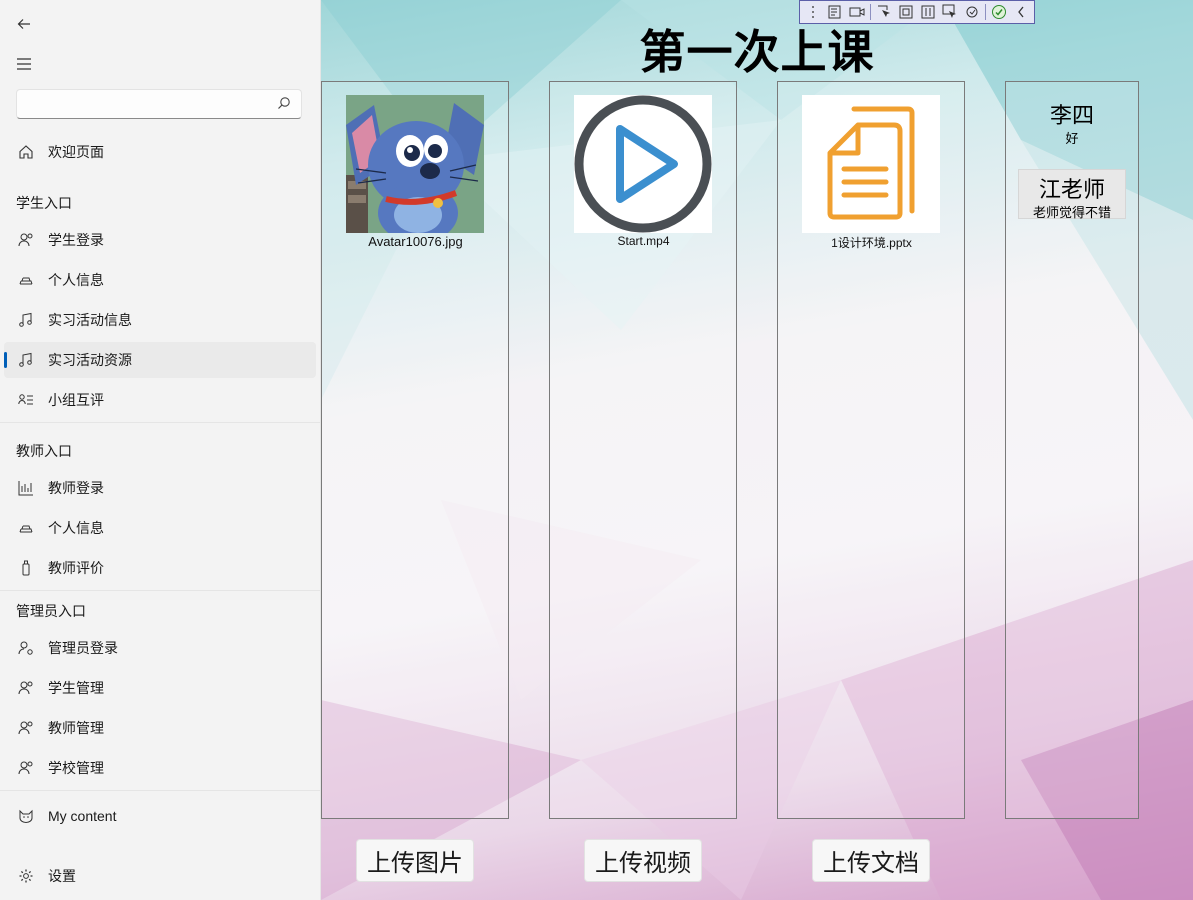  Describe the element at coordinates (757, 52) in the screenshot. I see `page-title: 第一次上课` at that location.